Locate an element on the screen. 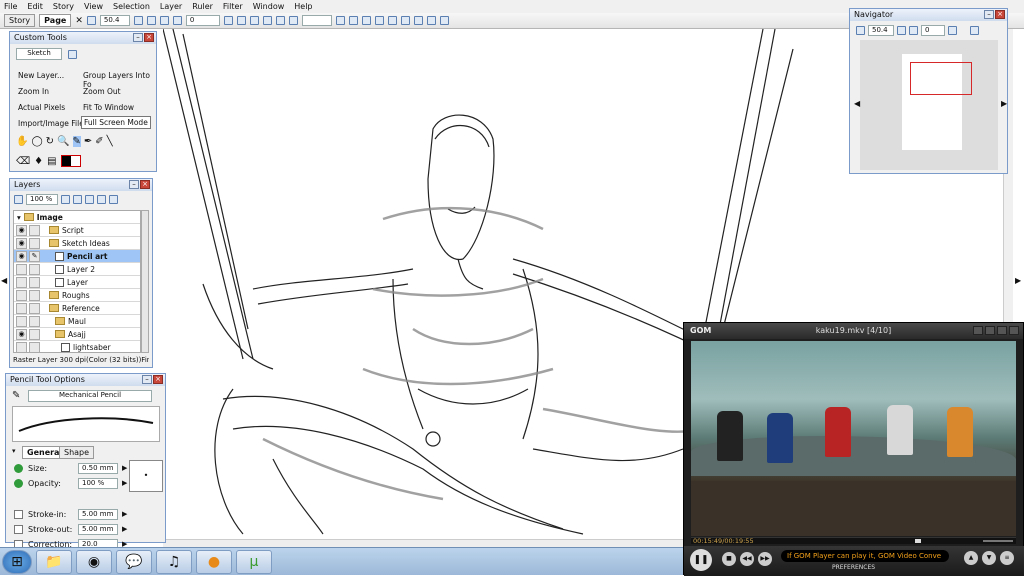 Image resolution: width=1024 pixels, height=576 pixels. new-folder-icon is located at coordinates (77, 199).